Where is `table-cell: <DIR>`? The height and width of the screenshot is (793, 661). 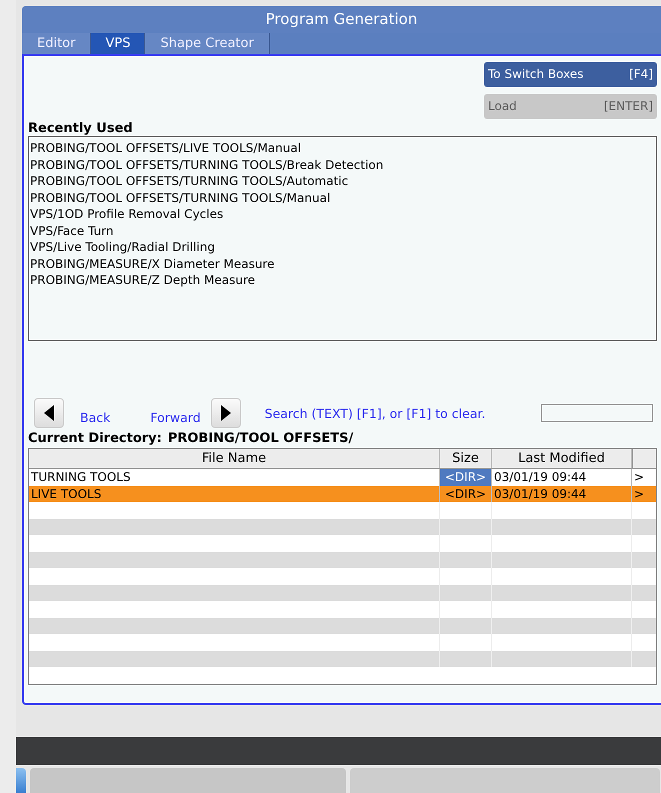
table-cell: <DIR> is located at coordinates (466, 477).